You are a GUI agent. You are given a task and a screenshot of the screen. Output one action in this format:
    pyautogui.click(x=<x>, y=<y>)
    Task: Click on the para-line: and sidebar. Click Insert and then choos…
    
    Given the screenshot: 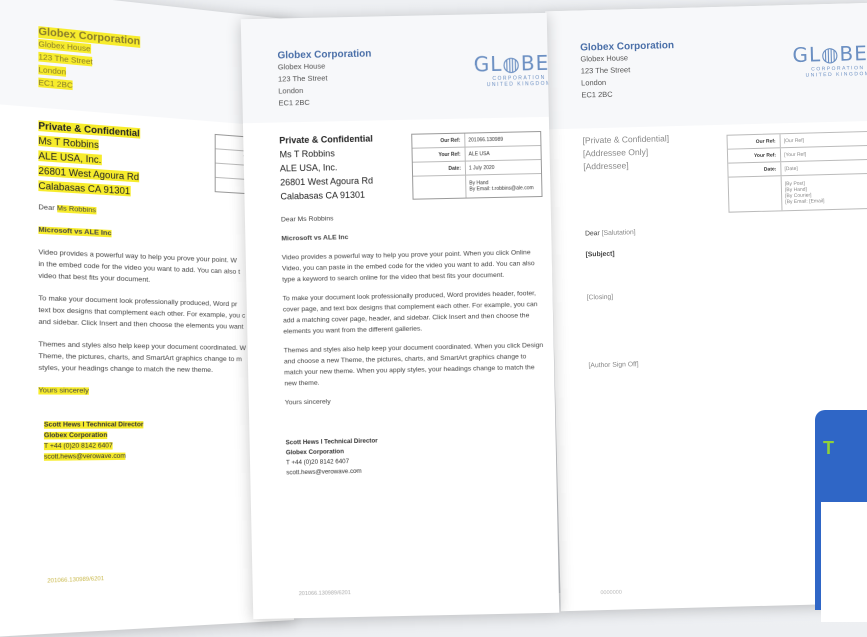 What is the action you would take?
    pyautogui.click(x=141, y=324)
    